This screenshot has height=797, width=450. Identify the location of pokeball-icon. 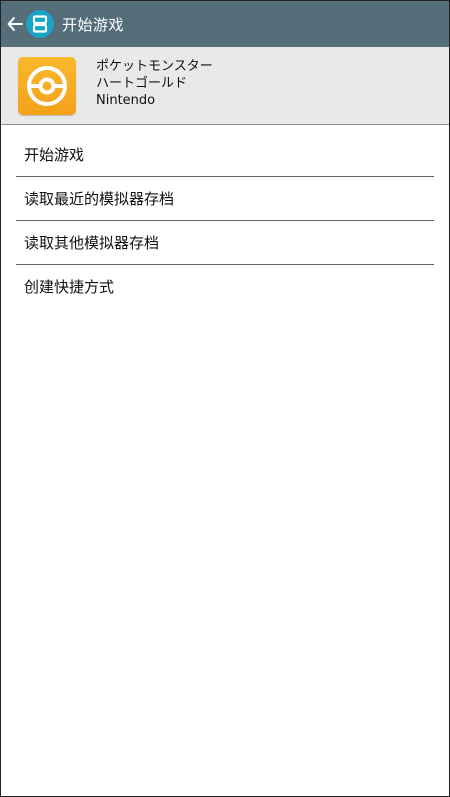
(47, 86).